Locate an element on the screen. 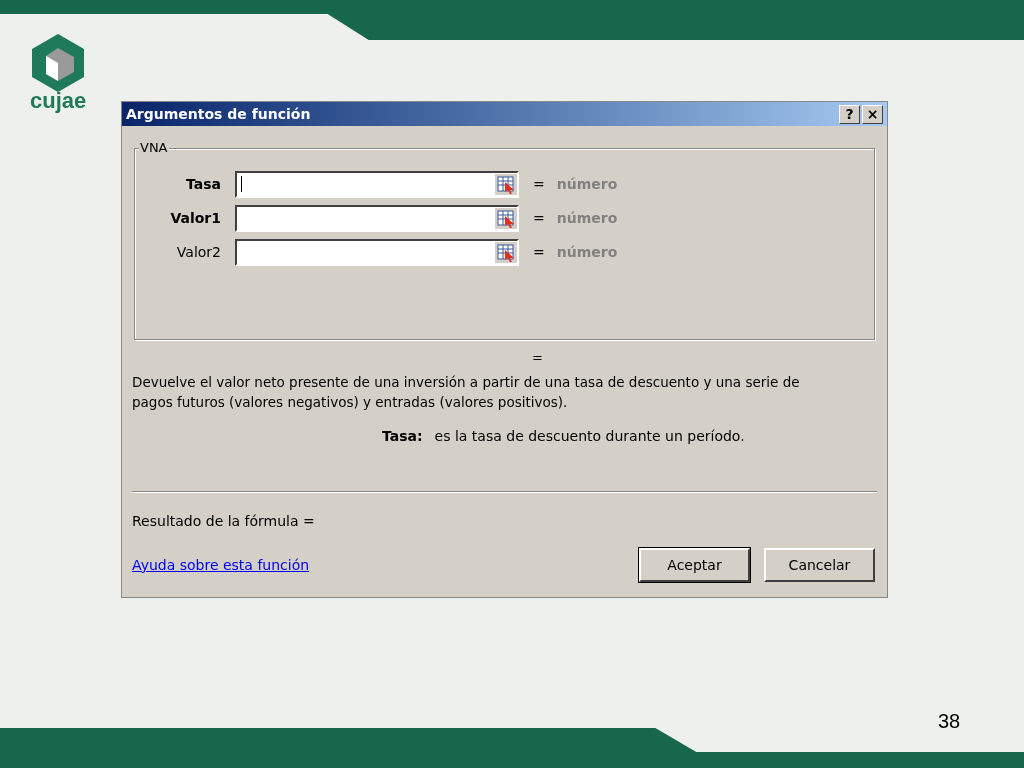 This screenshot has height=768, width=1024. help-link: Ayuda sobre esta función is located at coordinates (221, 565).